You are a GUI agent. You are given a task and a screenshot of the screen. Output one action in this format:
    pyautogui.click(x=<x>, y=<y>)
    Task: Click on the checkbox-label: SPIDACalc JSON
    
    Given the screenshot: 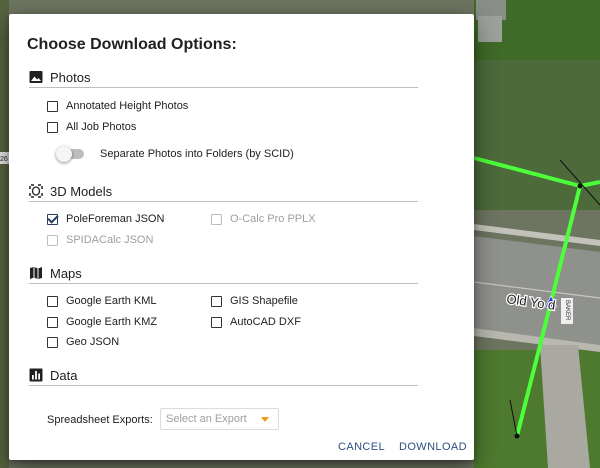 What is the action you would take?
    pyautogui.click(x=110, y=240)
    